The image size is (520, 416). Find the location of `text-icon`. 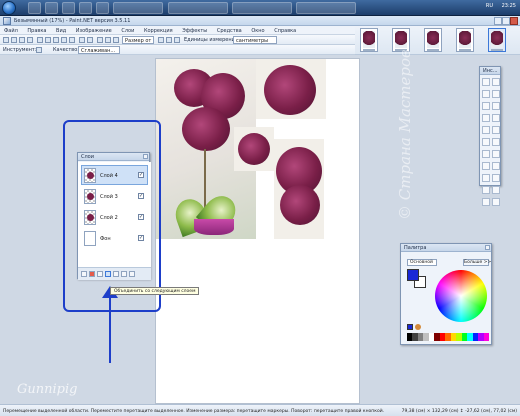

text-icon is located at coordinates (486, 178).